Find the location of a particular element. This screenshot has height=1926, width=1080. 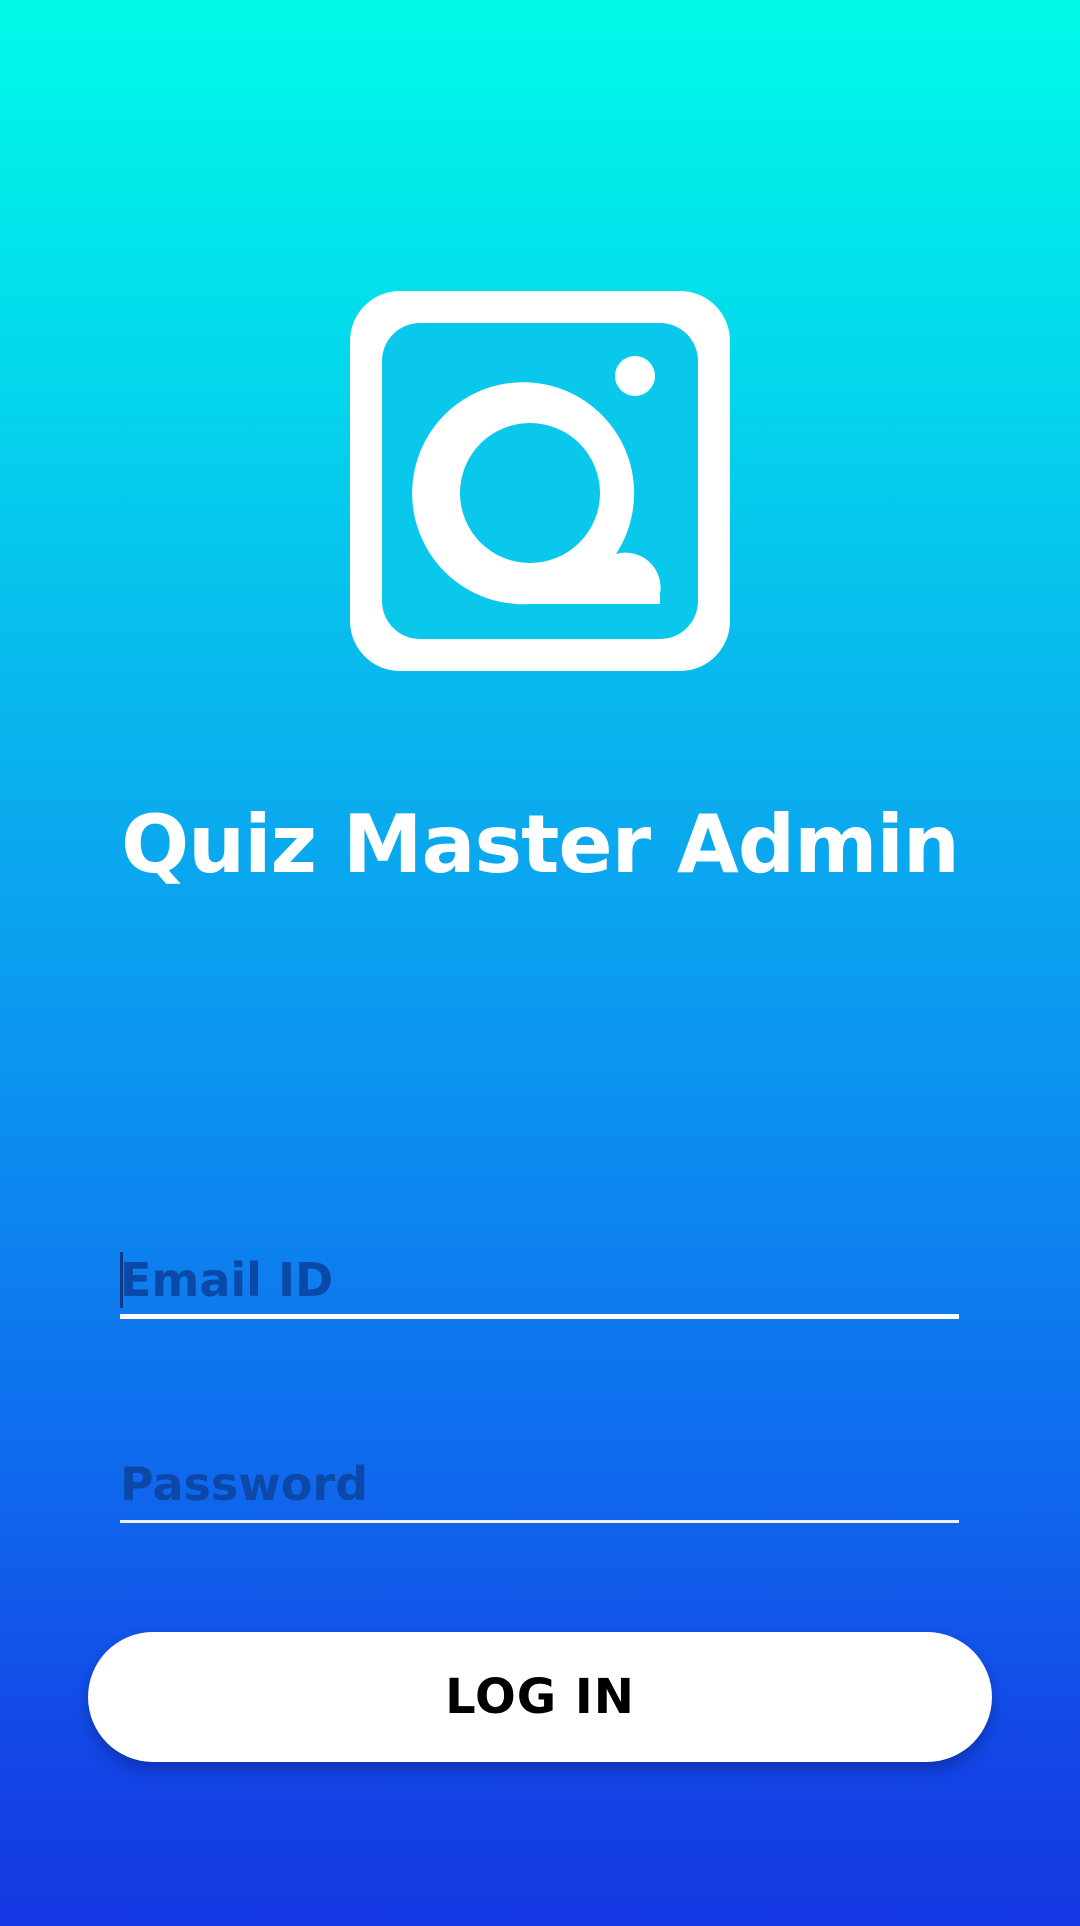

login-button: LOG IN is located at coordinates (540, 1697).